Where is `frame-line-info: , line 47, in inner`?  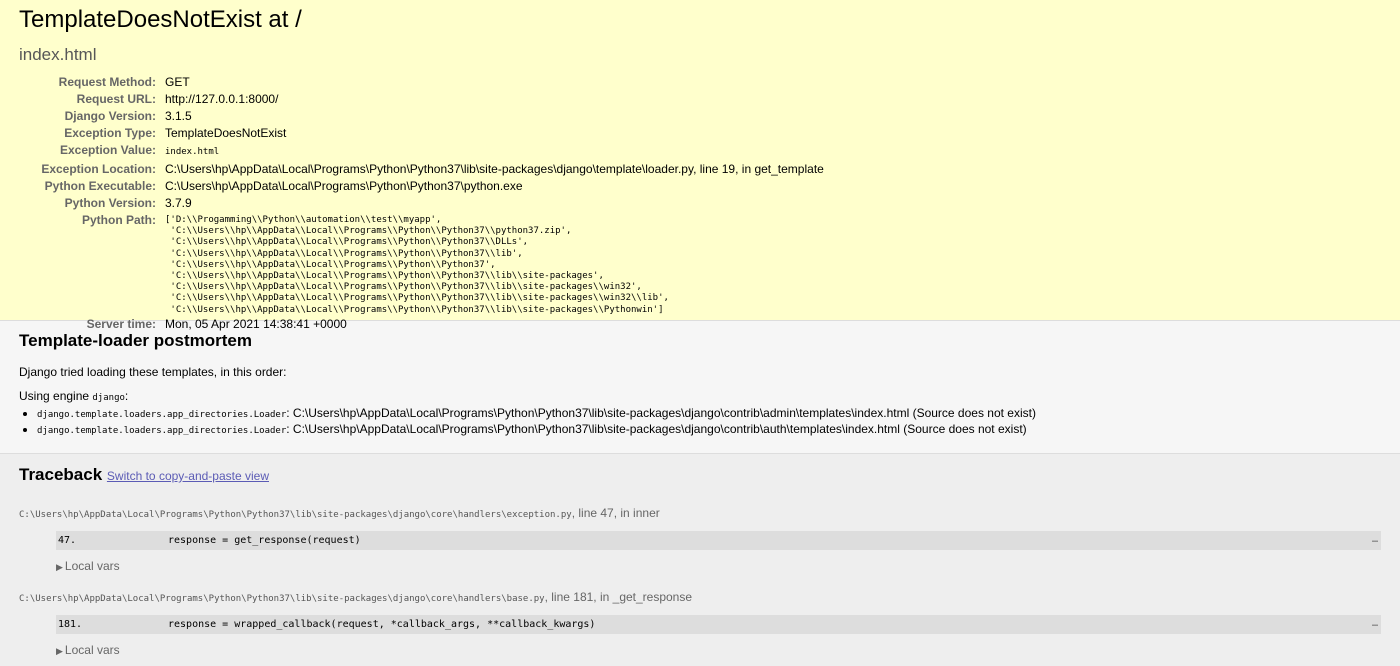
frame-line-info: , line 47, in inner is located at coordinates (615, 513).